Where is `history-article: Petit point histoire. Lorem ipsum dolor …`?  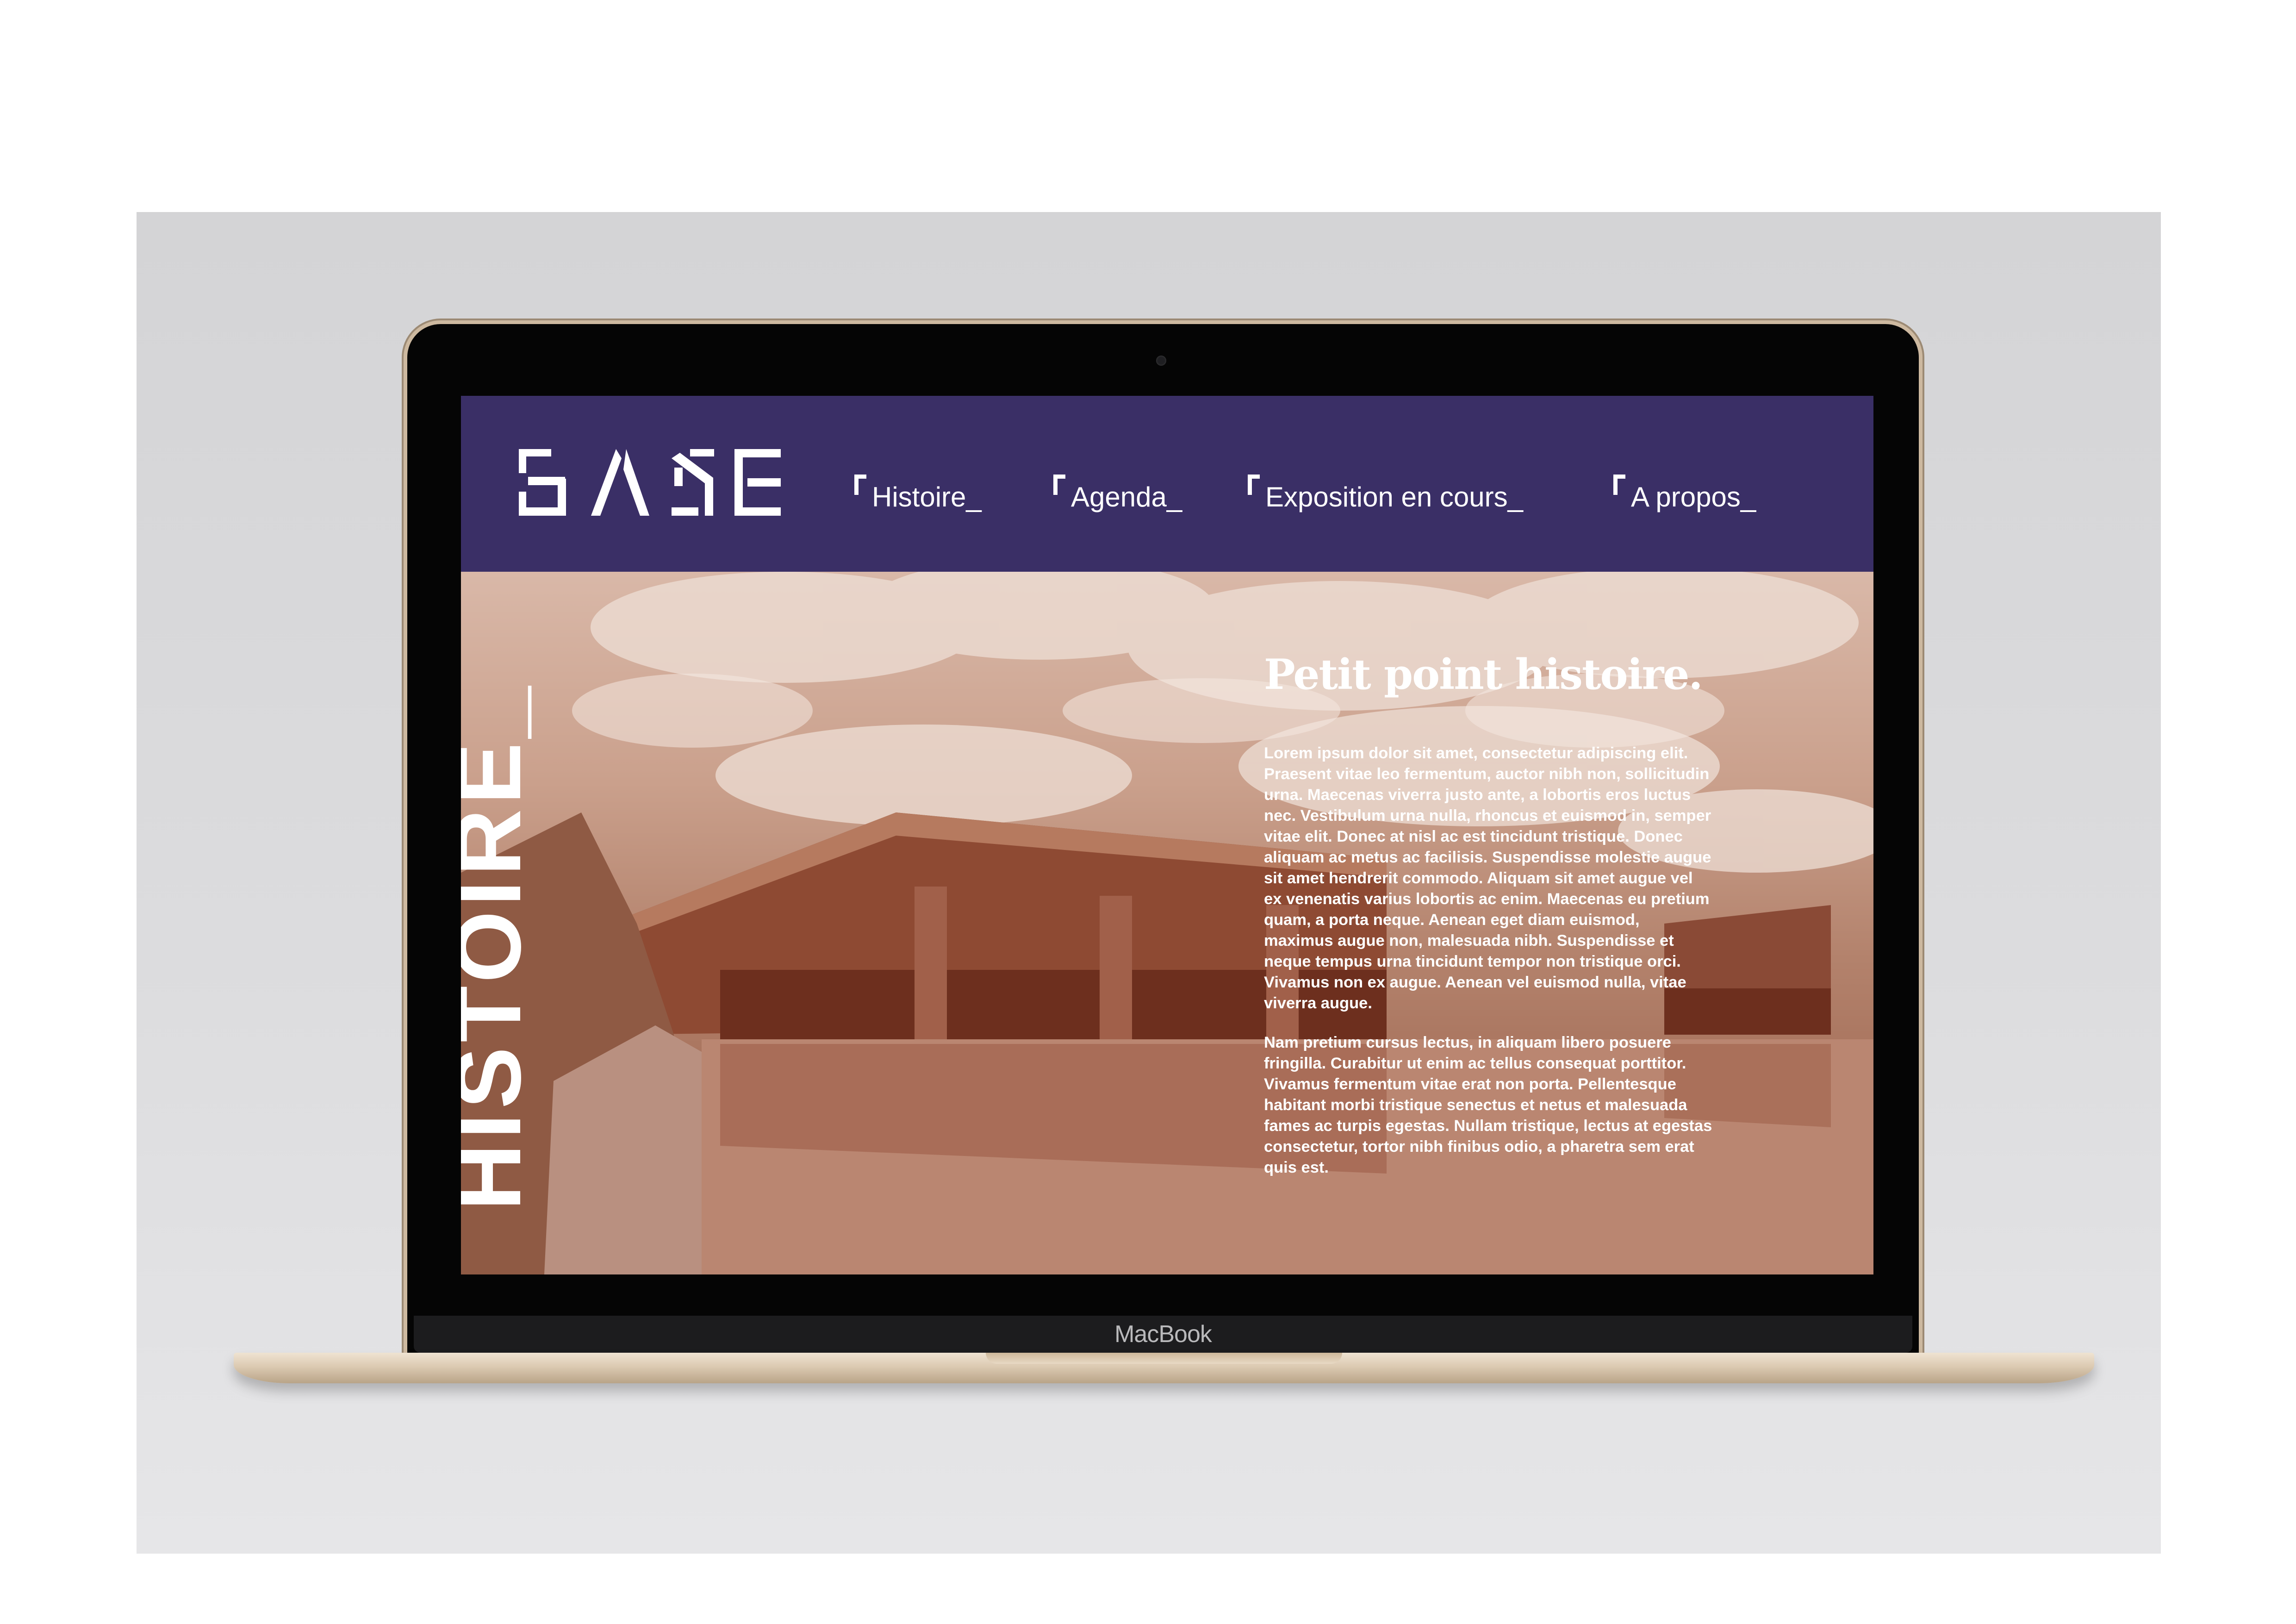 history-article: Petit point histoire. Lorem ipsum dolor … is located at coordinates (1488, 925).